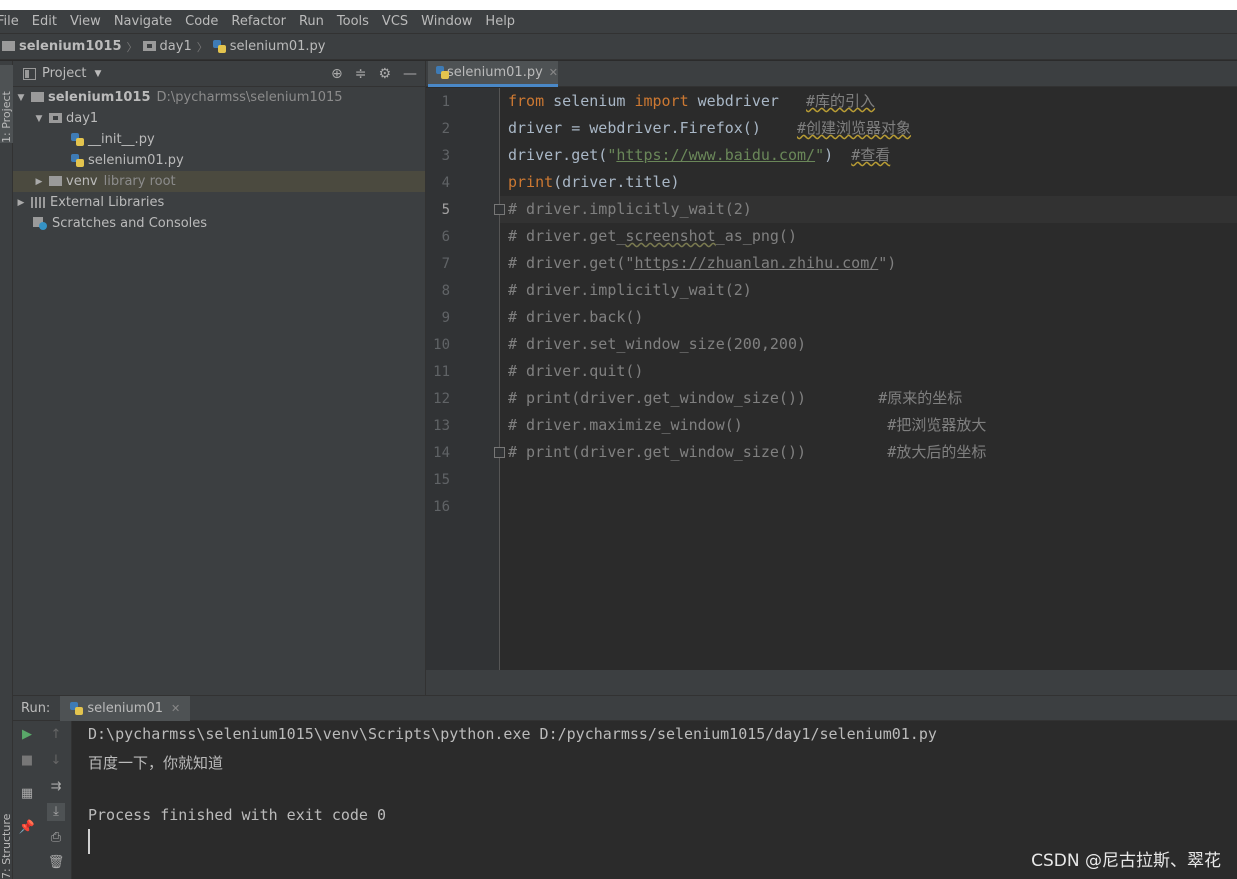  I want to click on code-line: driver = webdriver.Firefox() #创建浏览器对象, so click(709, 128).